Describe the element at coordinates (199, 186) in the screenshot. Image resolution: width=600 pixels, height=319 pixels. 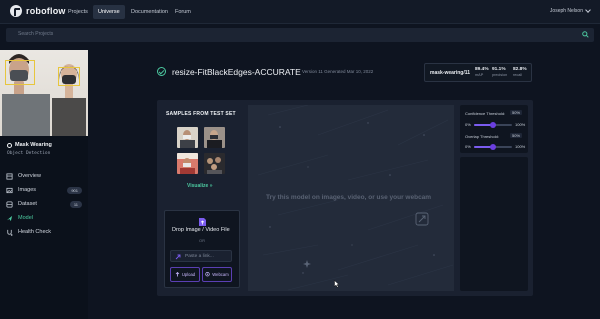
I see `visualize-link: Visualize »` at that location.